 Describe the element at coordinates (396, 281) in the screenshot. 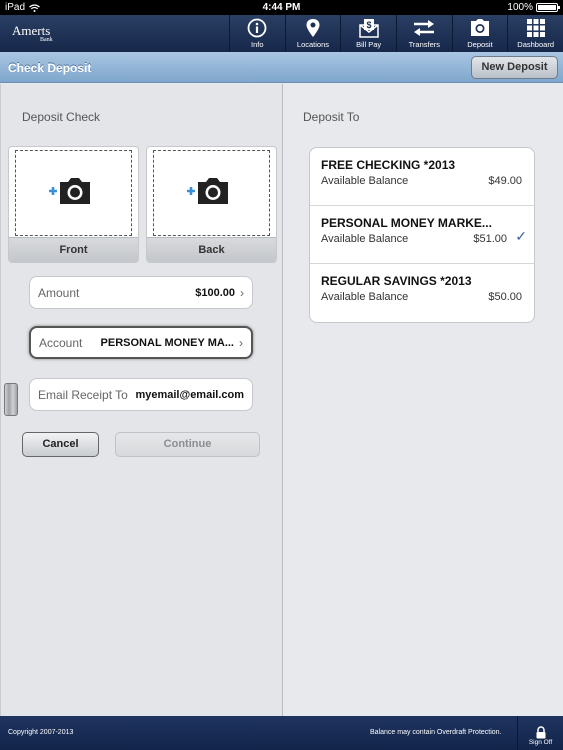

I see `account-name: REGULAR SAVINGS *2013` at that location.